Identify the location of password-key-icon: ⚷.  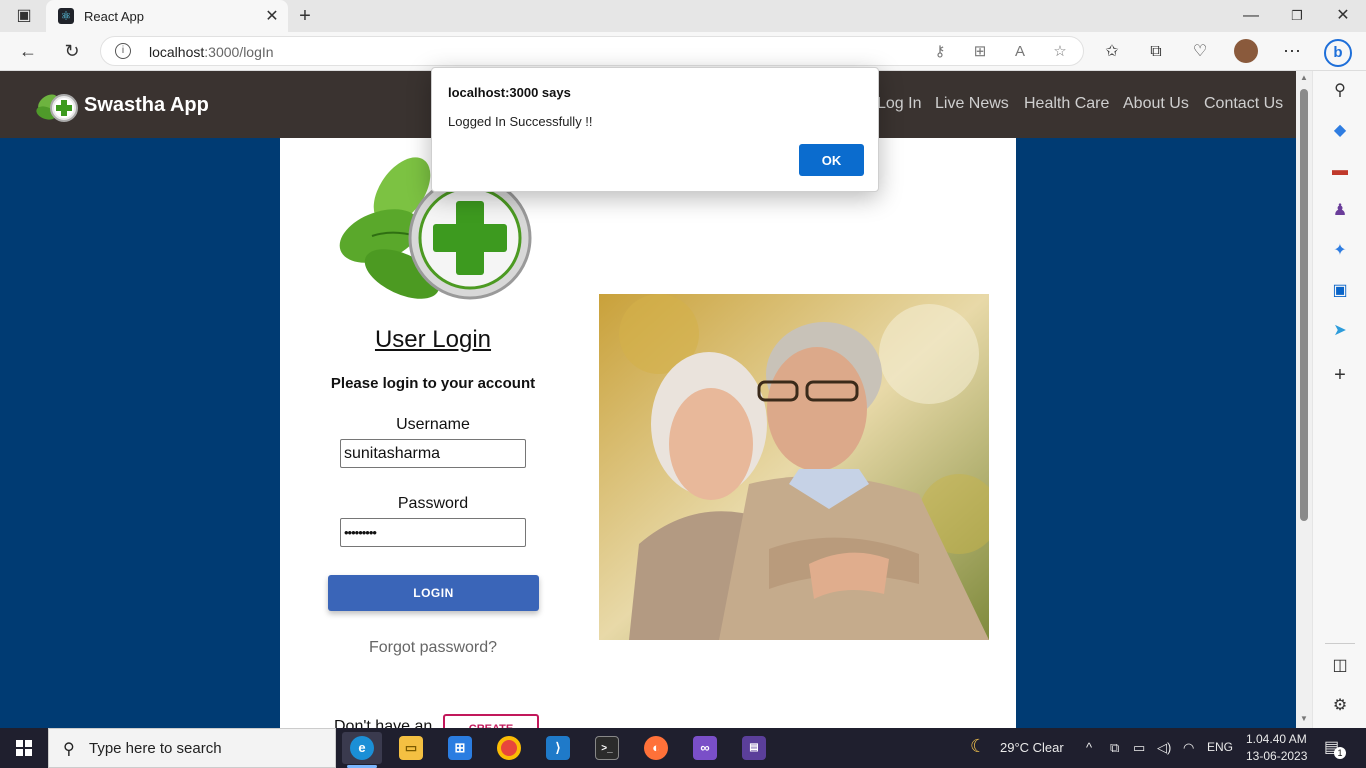
(940, 52).